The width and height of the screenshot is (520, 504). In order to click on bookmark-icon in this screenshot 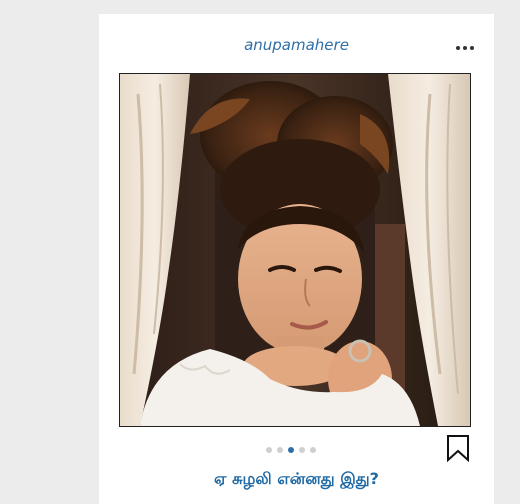, I will do `click(458, 448)`.